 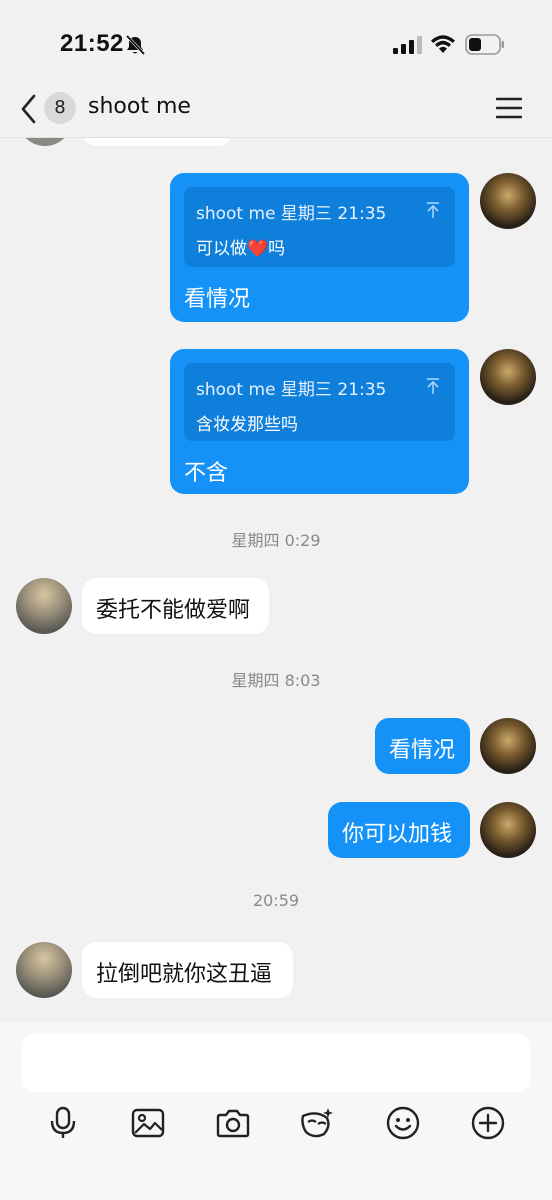 What do you see at coordinates (148, 1123) in the screenshot?
I see `image-icon` at bounding box center [148, 1123].